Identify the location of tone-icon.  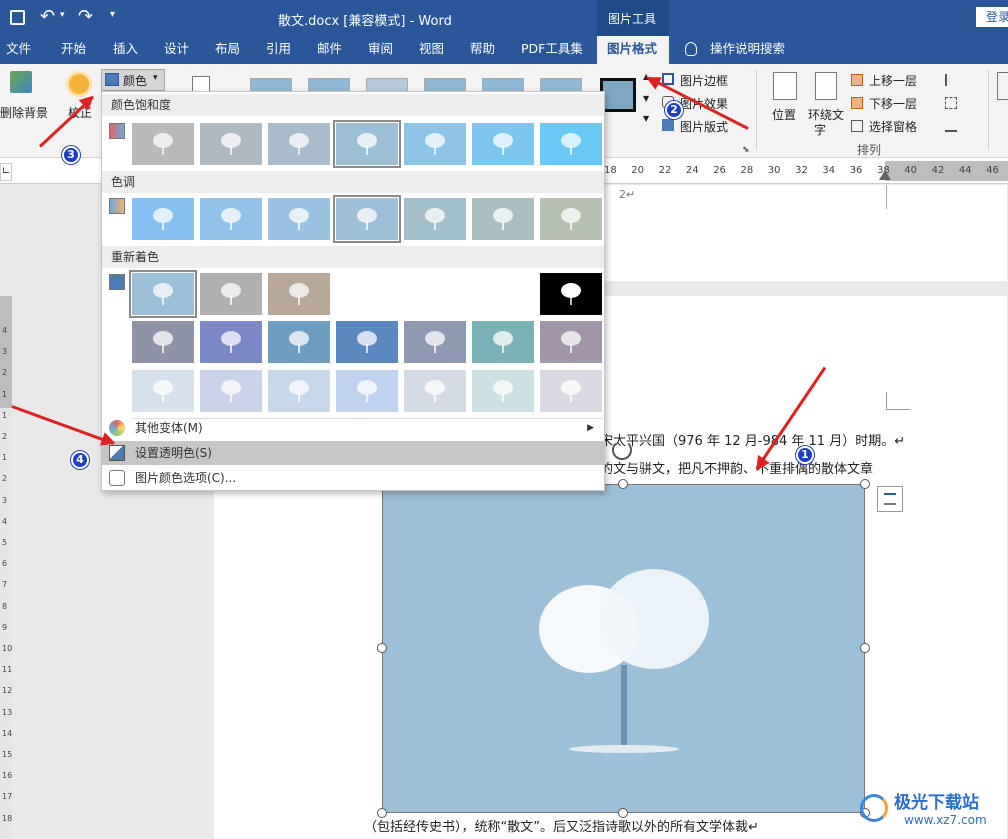
(117, 206).